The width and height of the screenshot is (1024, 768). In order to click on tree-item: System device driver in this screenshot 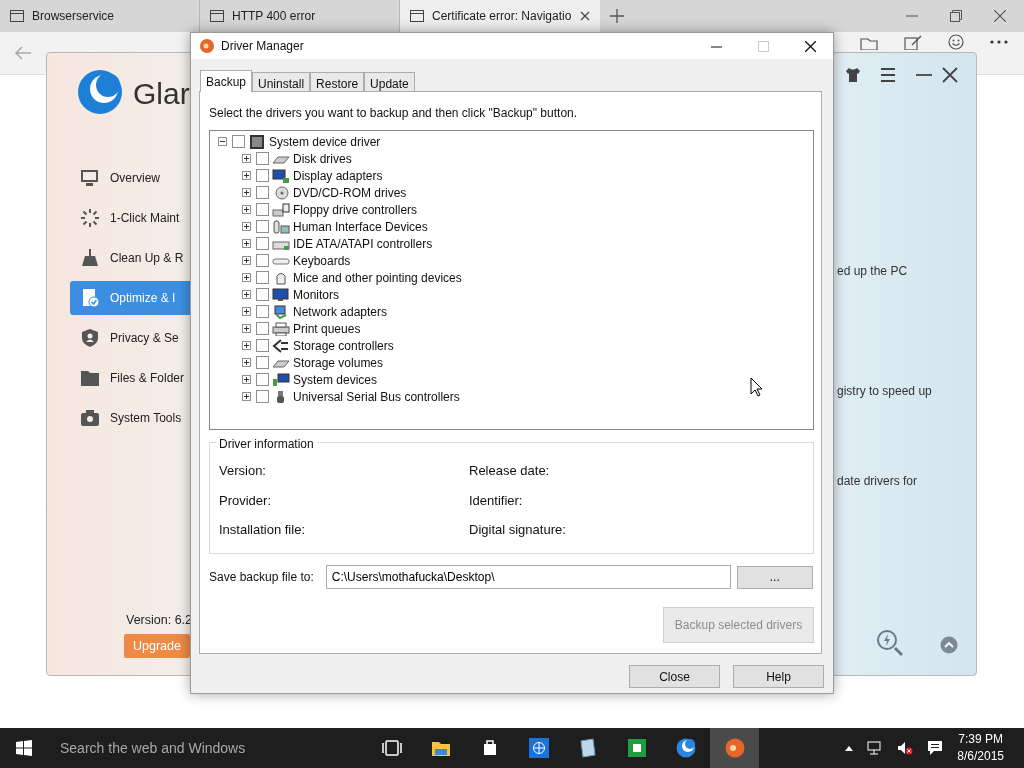, I will do `click(325, 141)`.